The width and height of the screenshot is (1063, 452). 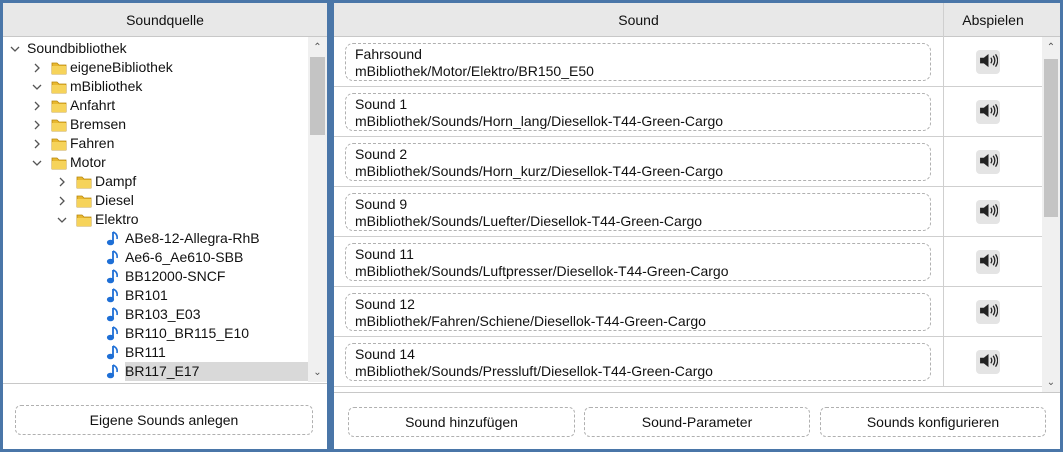 What do you see at coordinates (121, 67) in the screenshot?
I see `tree-item-label: eigeneBibliothek` at bounding box center [121, 67].